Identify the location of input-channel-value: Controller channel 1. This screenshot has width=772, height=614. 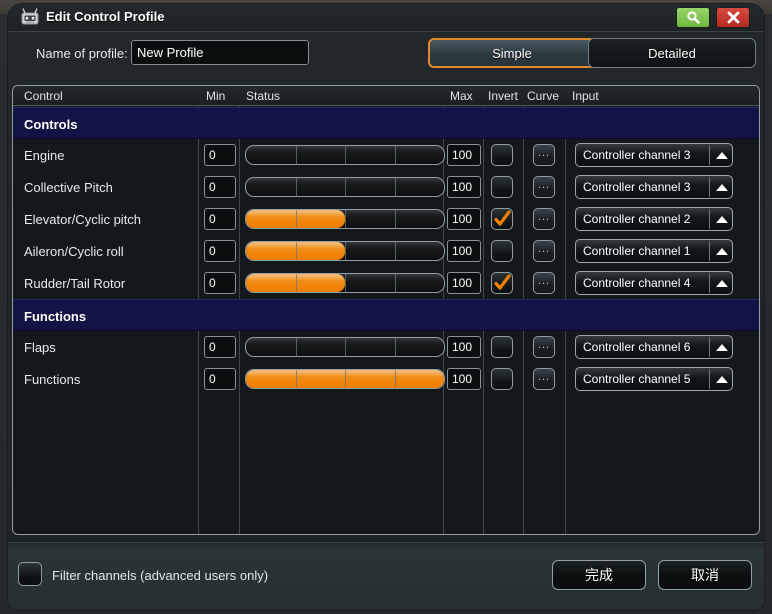
(637, 251).